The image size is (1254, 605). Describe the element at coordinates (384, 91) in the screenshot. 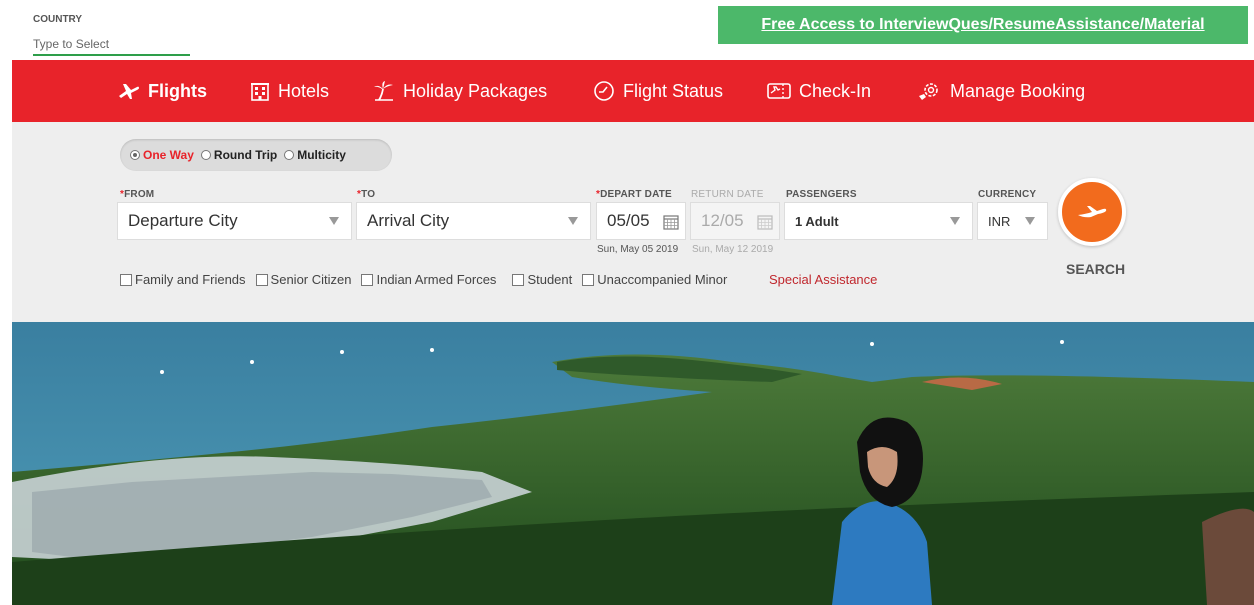

I see `palm-tree-icon` at that location.